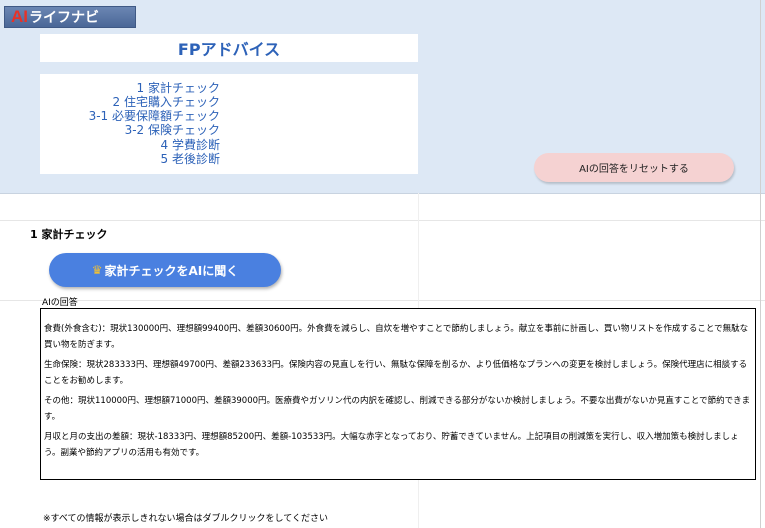  Describe the element at coordinates (130, 159) in the screenshot. I see `menu-item-retirement: 5 老後診断` at that location.